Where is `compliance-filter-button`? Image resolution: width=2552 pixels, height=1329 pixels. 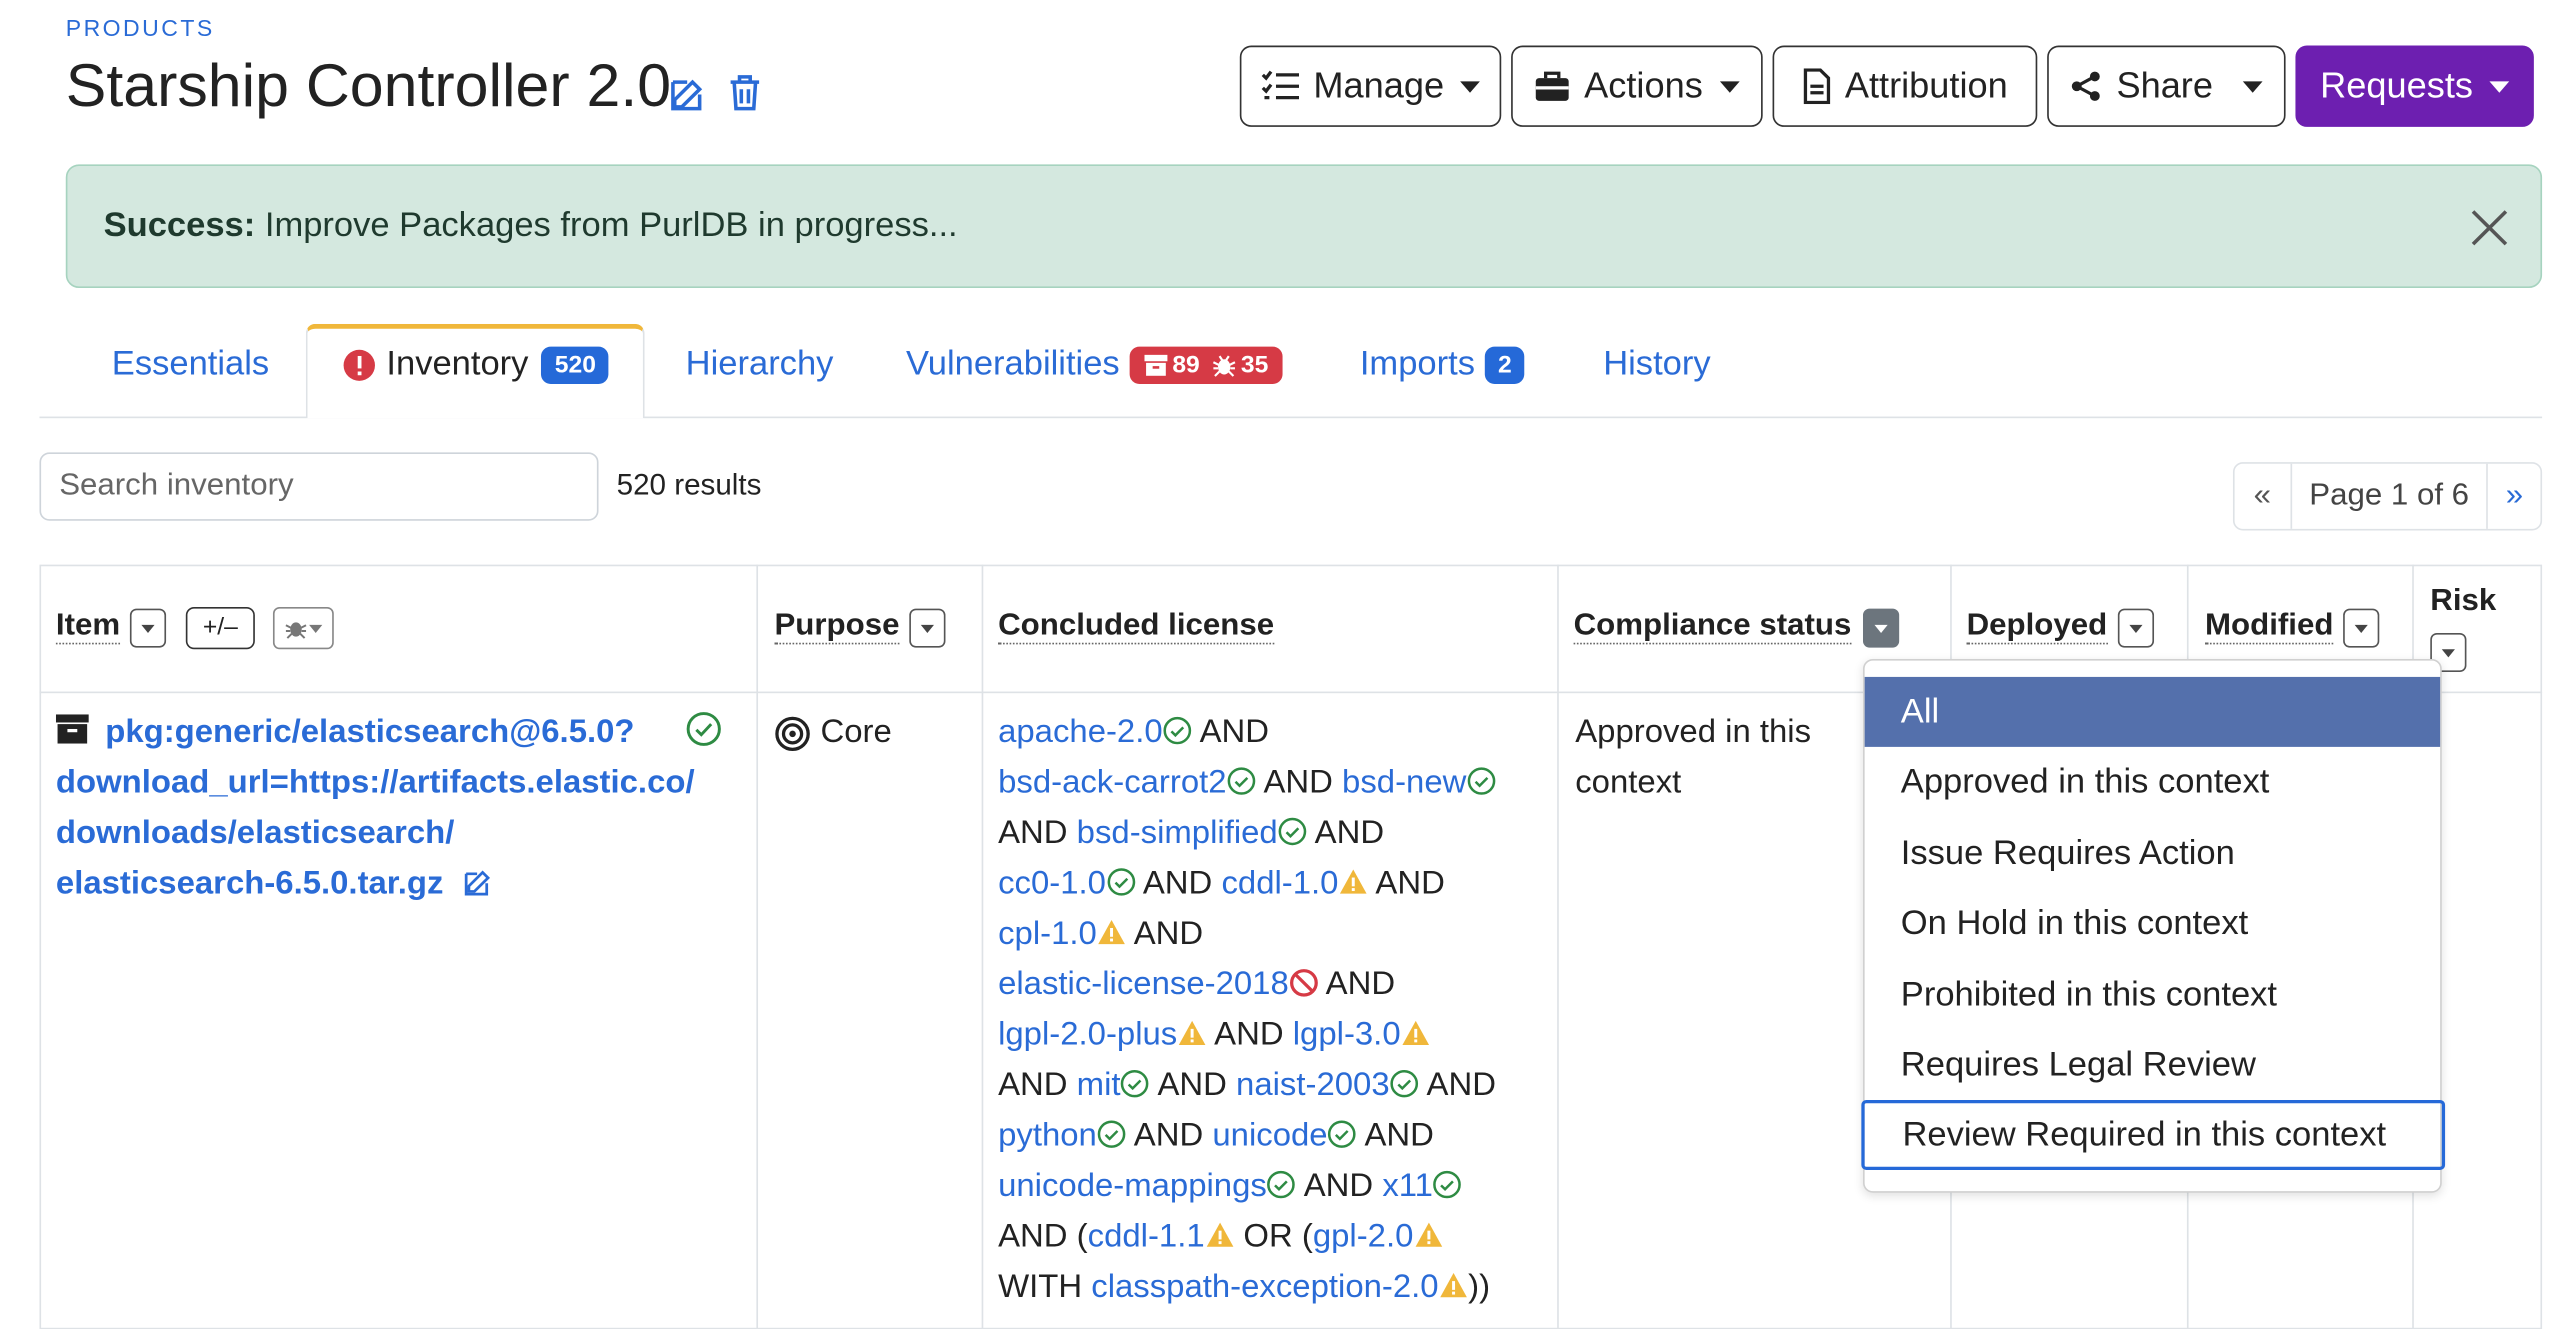 compliance-filter-button is located at coordinates (1881, 628).